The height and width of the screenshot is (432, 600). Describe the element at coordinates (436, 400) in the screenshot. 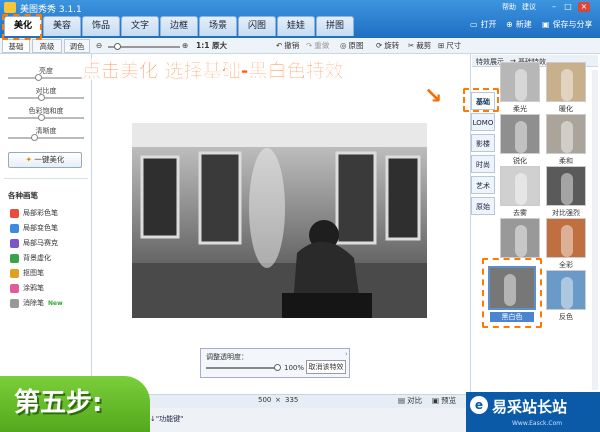

I see `preview-icon: ▣` at that location.